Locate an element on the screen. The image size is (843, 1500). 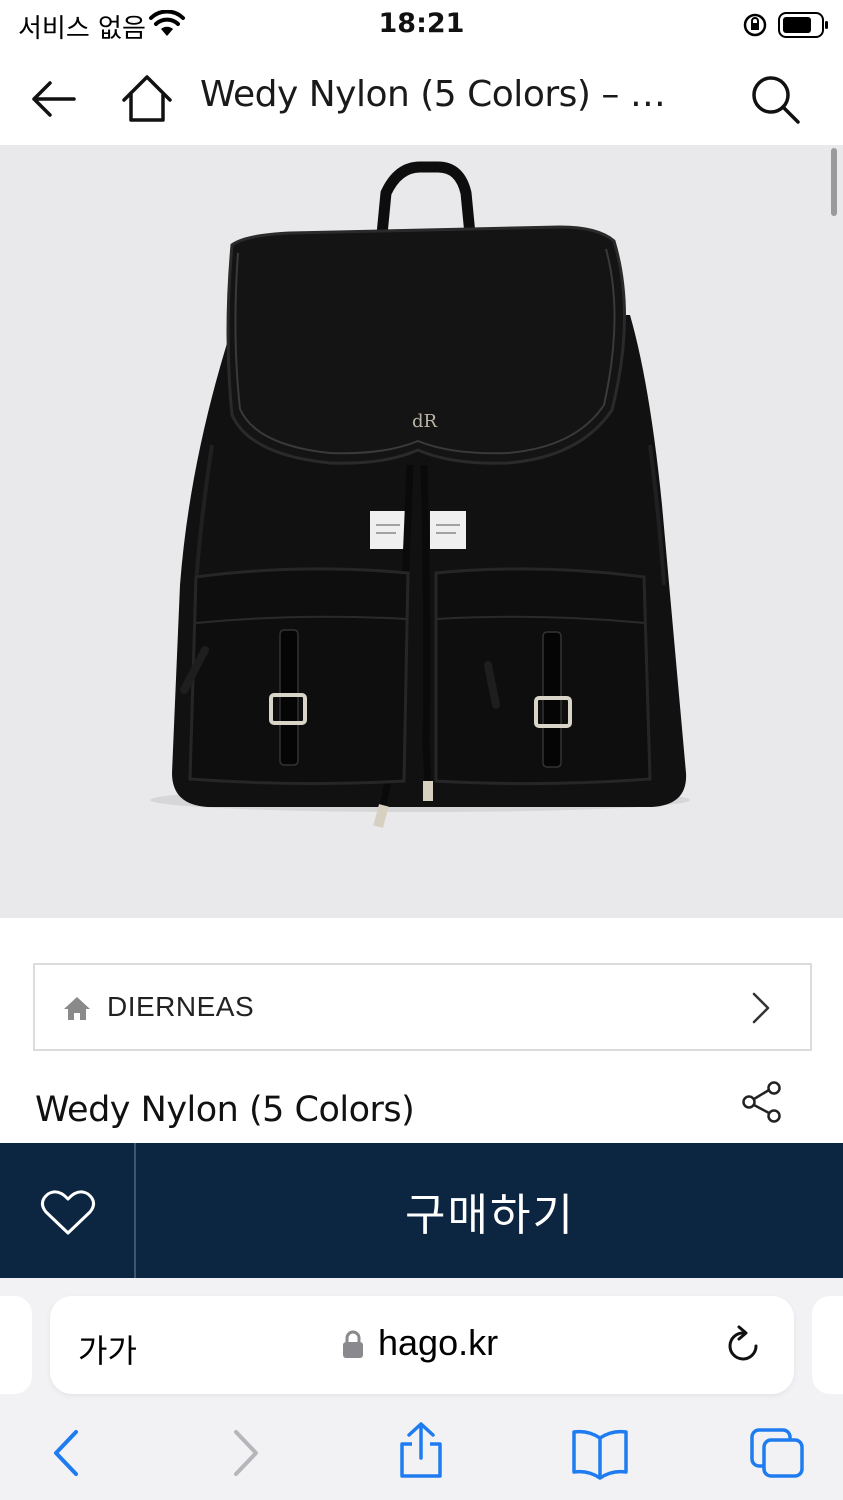
brand-name: DIERNEAS is located at coordinates (181, 1006).